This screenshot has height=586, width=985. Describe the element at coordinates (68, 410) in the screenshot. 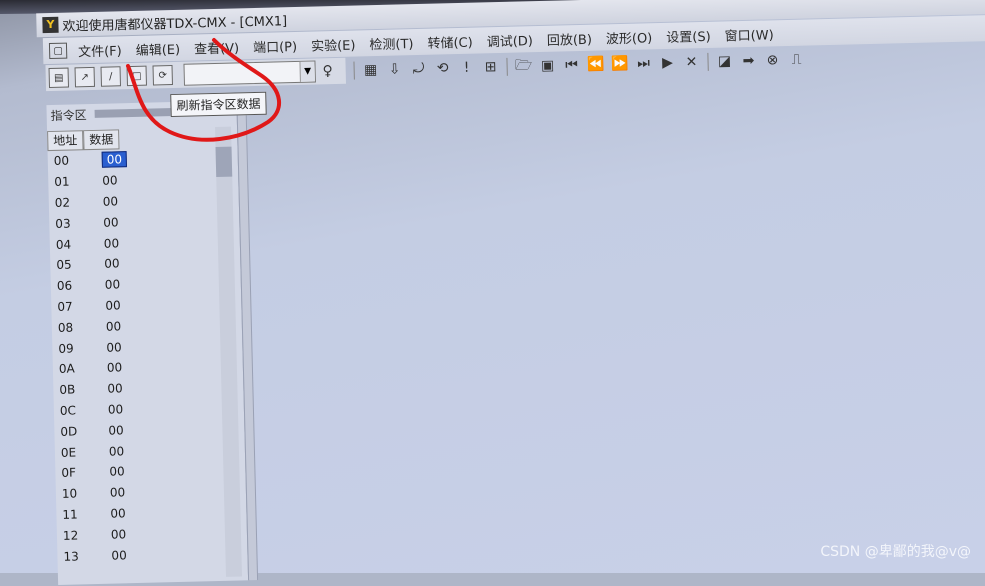

I see `address-cell: 0C` at that location.